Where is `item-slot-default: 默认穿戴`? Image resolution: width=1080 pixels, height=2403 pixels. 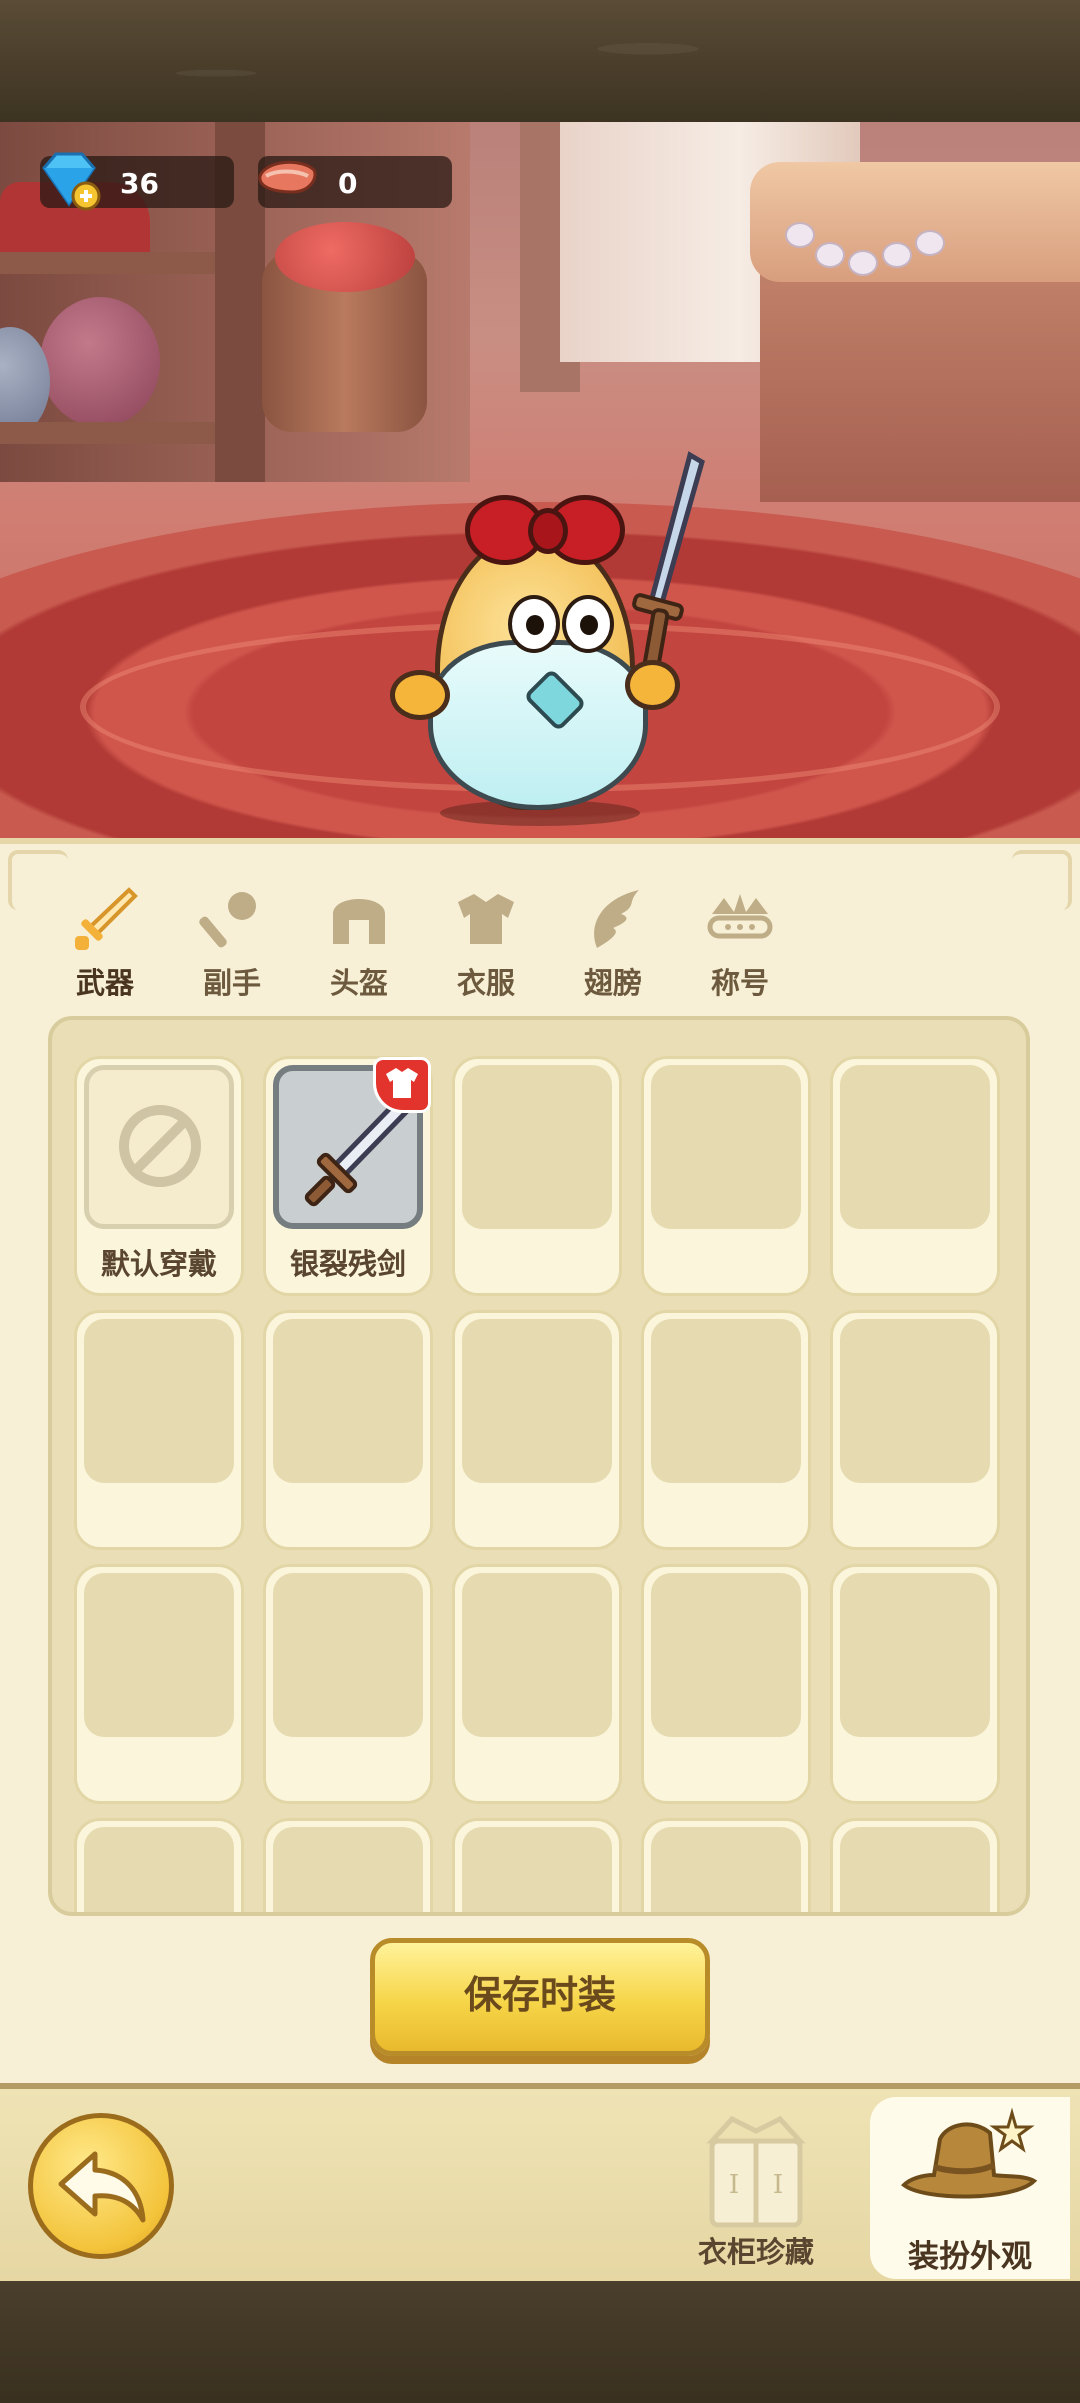 item-slot-default: 默认穿戴 is located at coordinates (159, 1176).